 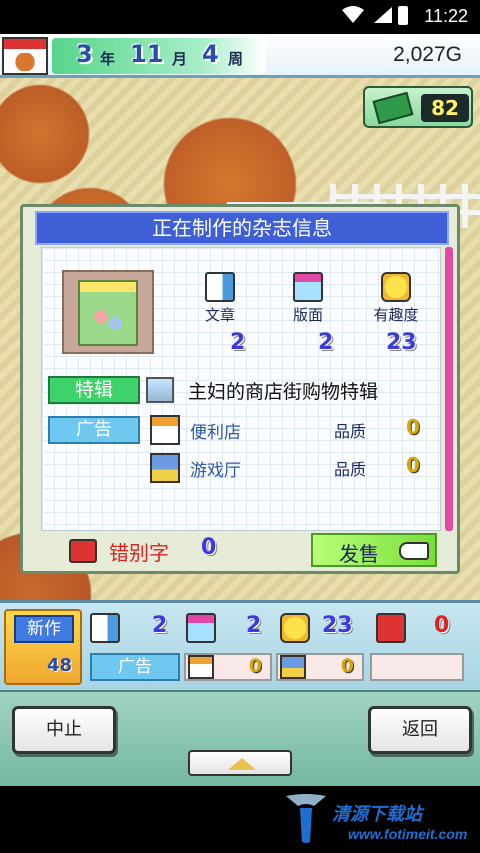 What do you see at coordinates (94, 390) in the screenshot?
I see `feature-tag: 特辑` at bounding box center [94, 390].